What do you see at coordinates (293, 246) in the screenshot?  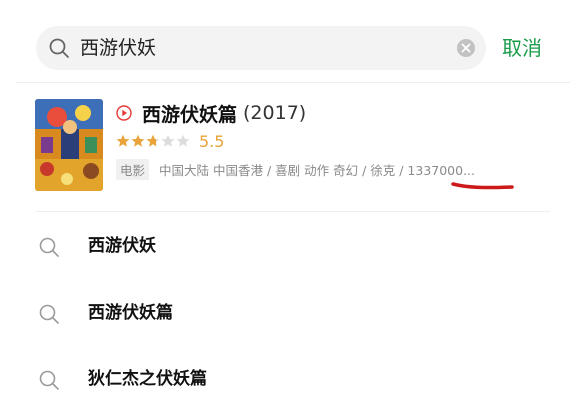 I see `suggestion-item: 西游伏妖` at bounding box center [293, 246].